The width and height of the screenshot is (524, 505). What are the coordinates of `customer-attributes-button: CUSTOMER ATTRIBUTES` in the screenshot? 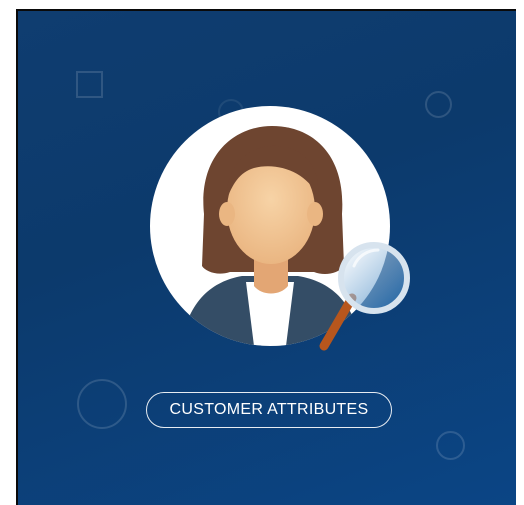 It's located at (269, 410).